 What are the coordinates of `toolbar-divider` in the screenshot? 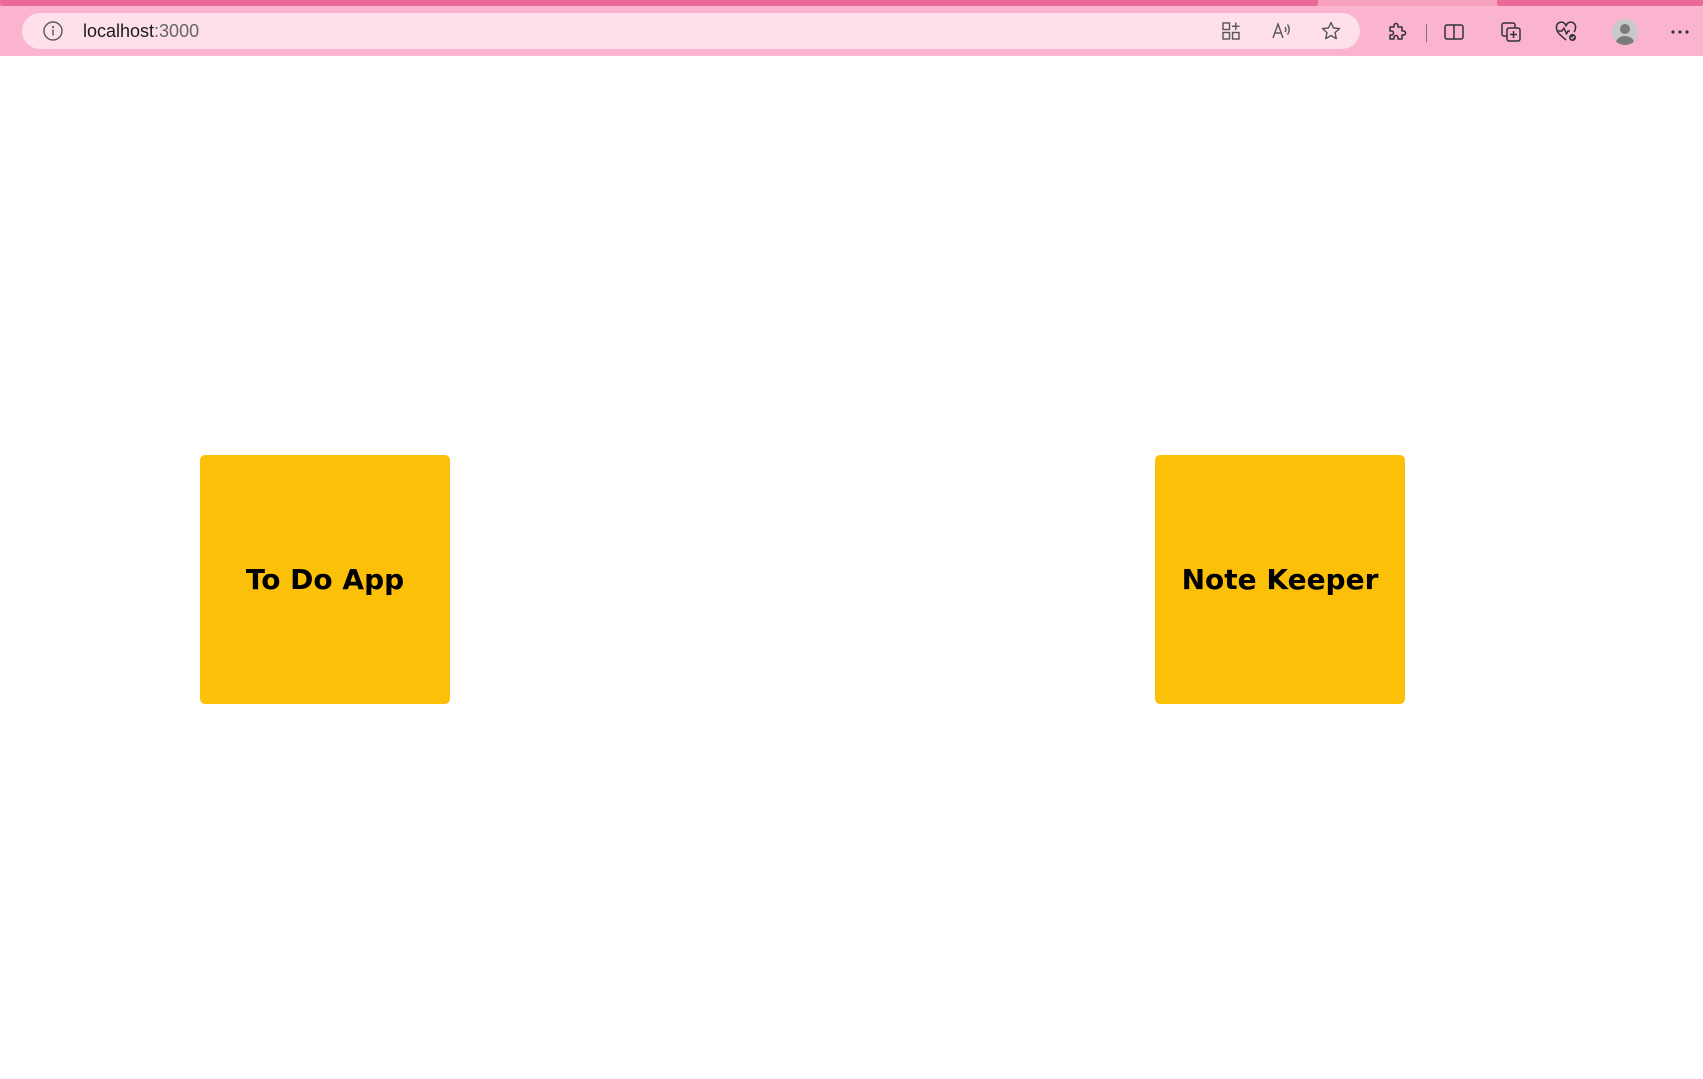 It's located at (1426, 33).